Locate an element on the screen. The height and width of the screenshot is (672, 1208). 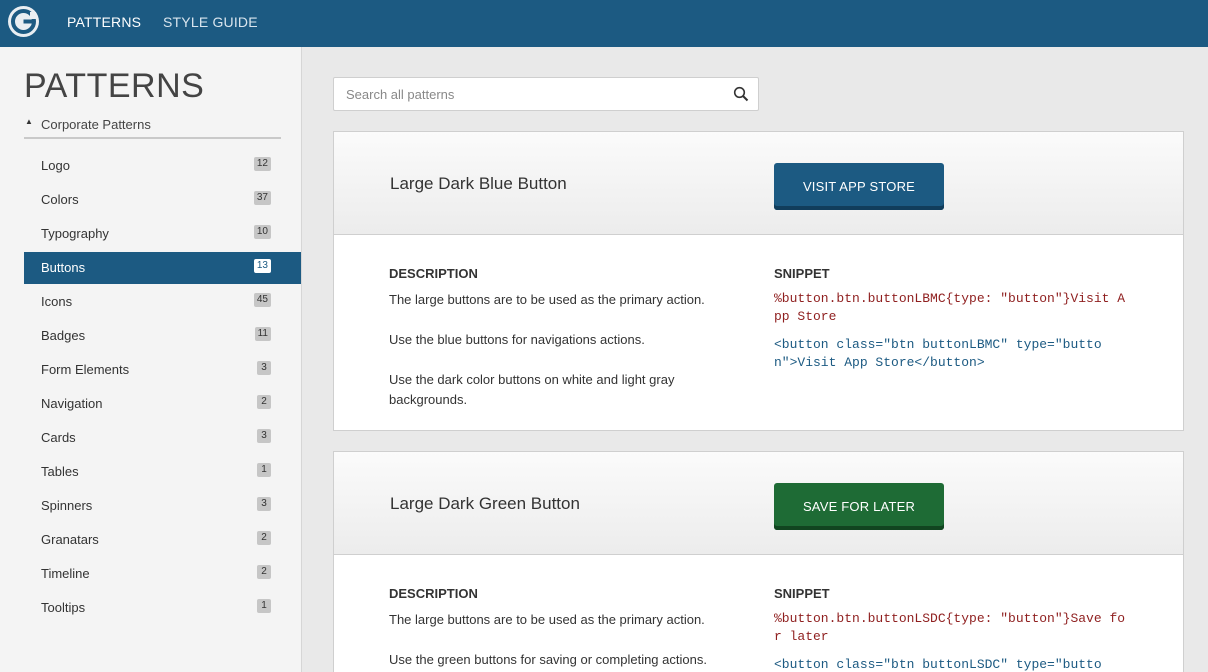
count-badge: 11 is located at coordinates (262, 334).